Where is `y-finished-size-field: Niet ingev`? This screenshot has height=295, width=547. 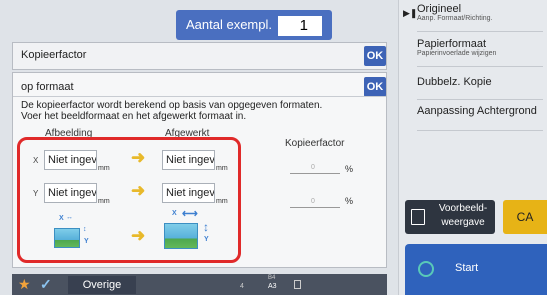
y-finished-size-field: Niet ingev is located at coordinates (188, 193).